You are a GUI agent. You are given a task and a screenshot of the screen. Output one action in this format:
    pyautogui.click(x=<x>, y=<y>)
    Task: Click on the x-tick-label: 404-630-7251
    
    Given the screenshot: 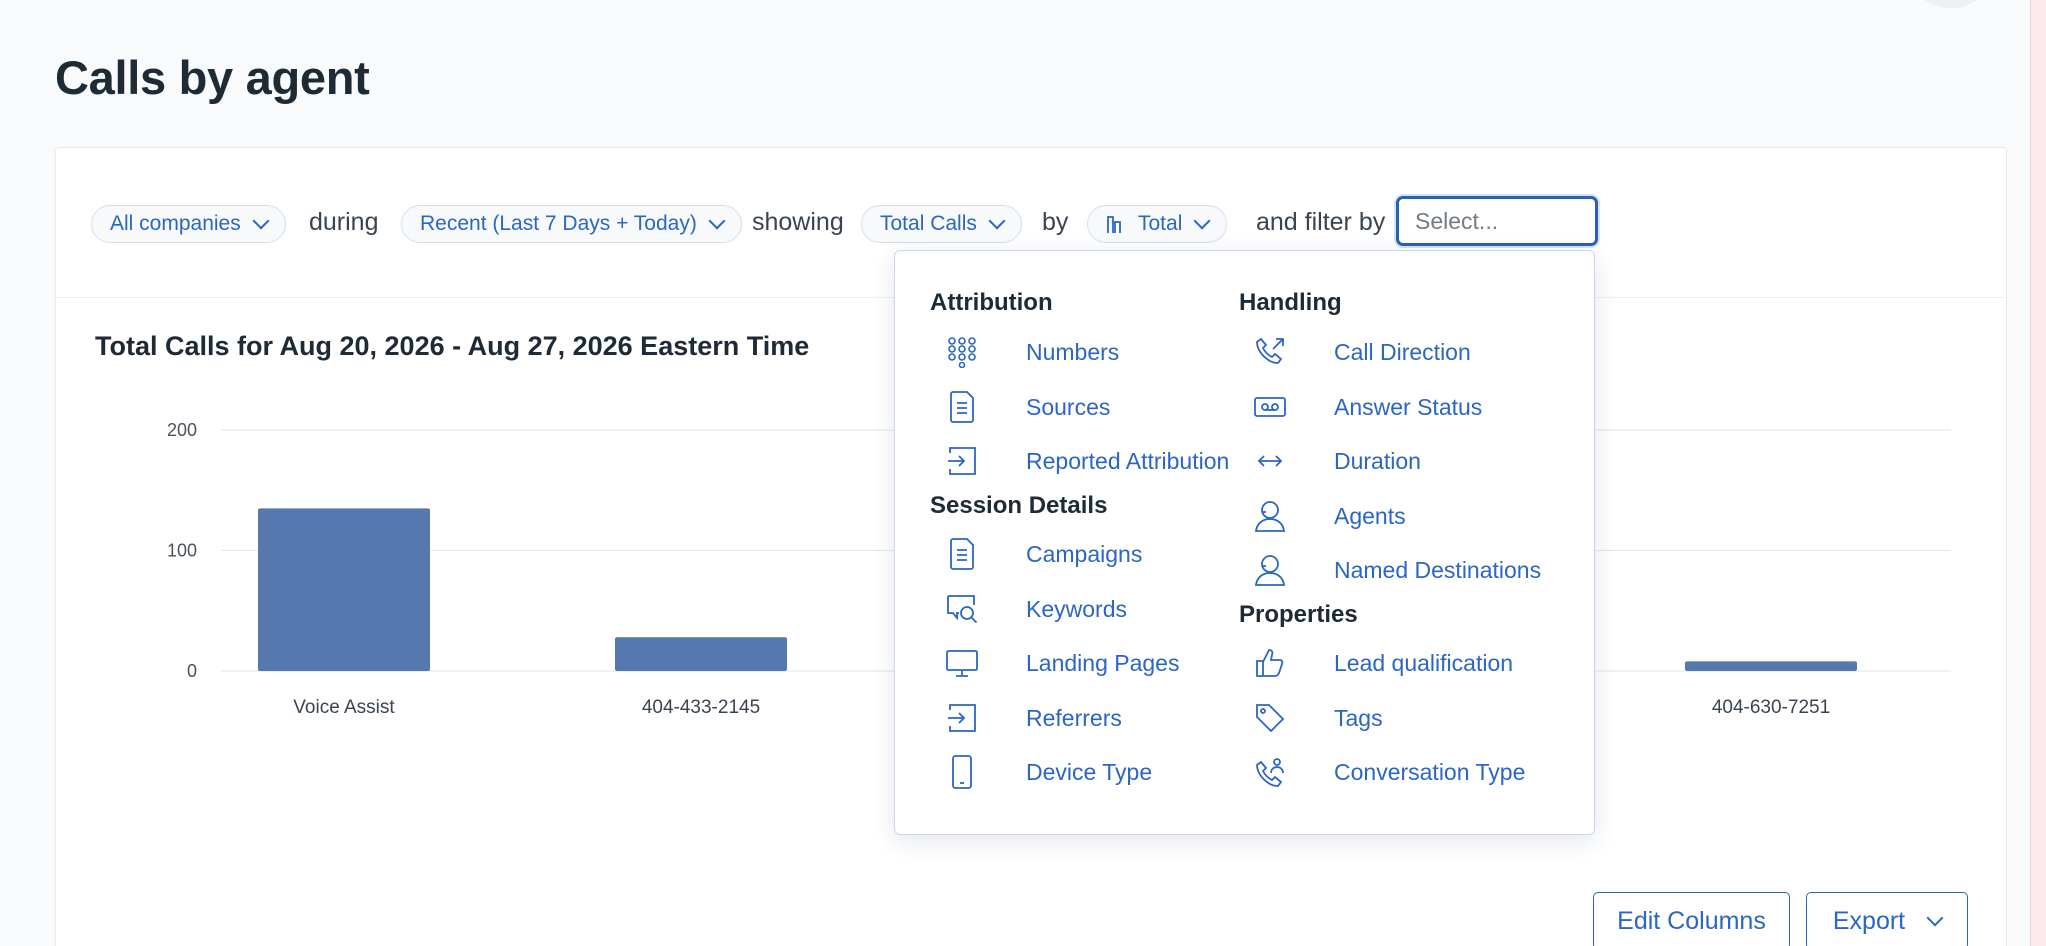 What is the action you would take?
    pyautogui.click(x=1771, y=707)
    